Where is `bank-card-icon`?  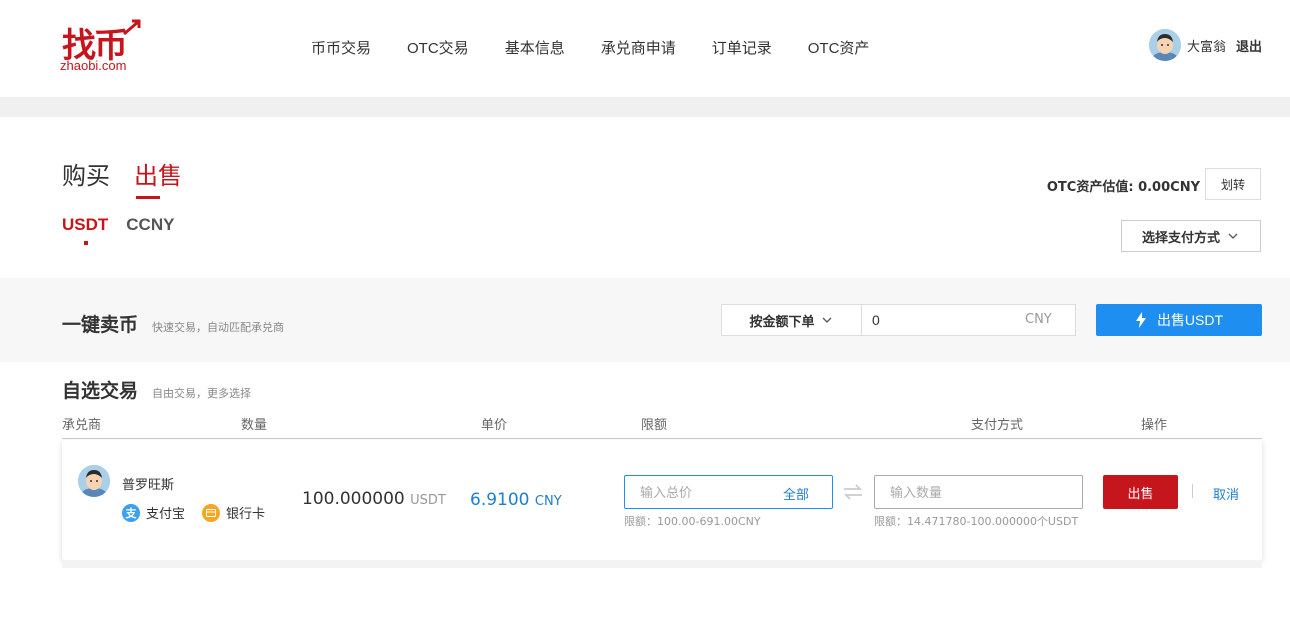
bank-card-icon is located at coordinates (211, 512).